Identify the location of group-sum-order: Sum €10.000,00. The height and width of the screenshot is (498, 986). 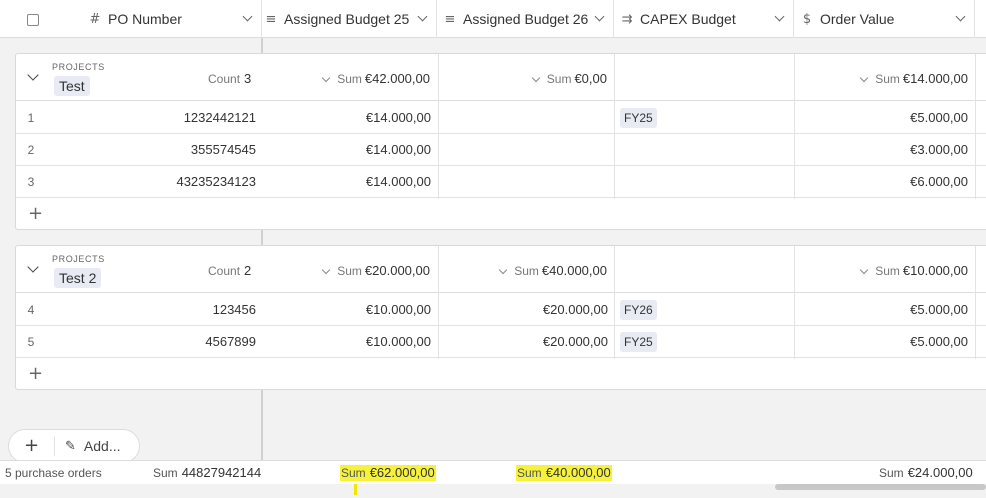
(913, 270).